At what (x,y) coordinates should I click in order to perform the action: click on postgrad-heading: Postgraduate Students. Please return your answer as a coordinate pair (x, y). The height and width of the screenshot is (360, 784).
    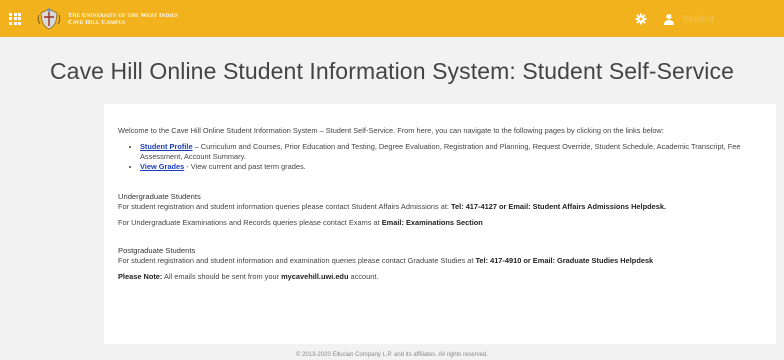
    Looking at the image, I should click on (157, 250).